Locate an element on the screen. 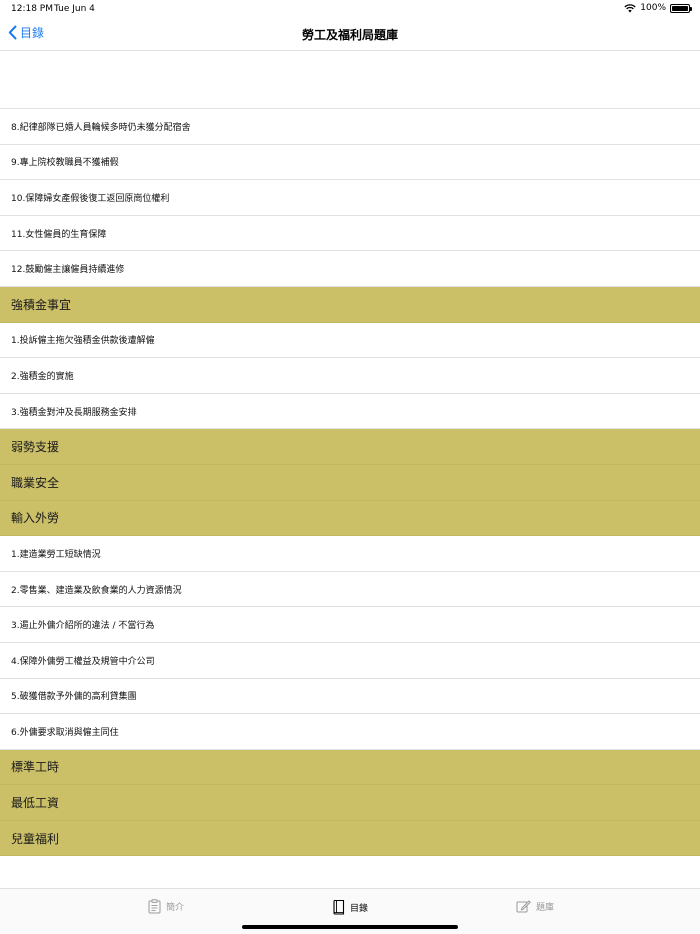 This screenshot has height=934, width=700. list-item-label: 12.鼓勵僱主讓僱員持續進修 is located at coordinates (68, 270).